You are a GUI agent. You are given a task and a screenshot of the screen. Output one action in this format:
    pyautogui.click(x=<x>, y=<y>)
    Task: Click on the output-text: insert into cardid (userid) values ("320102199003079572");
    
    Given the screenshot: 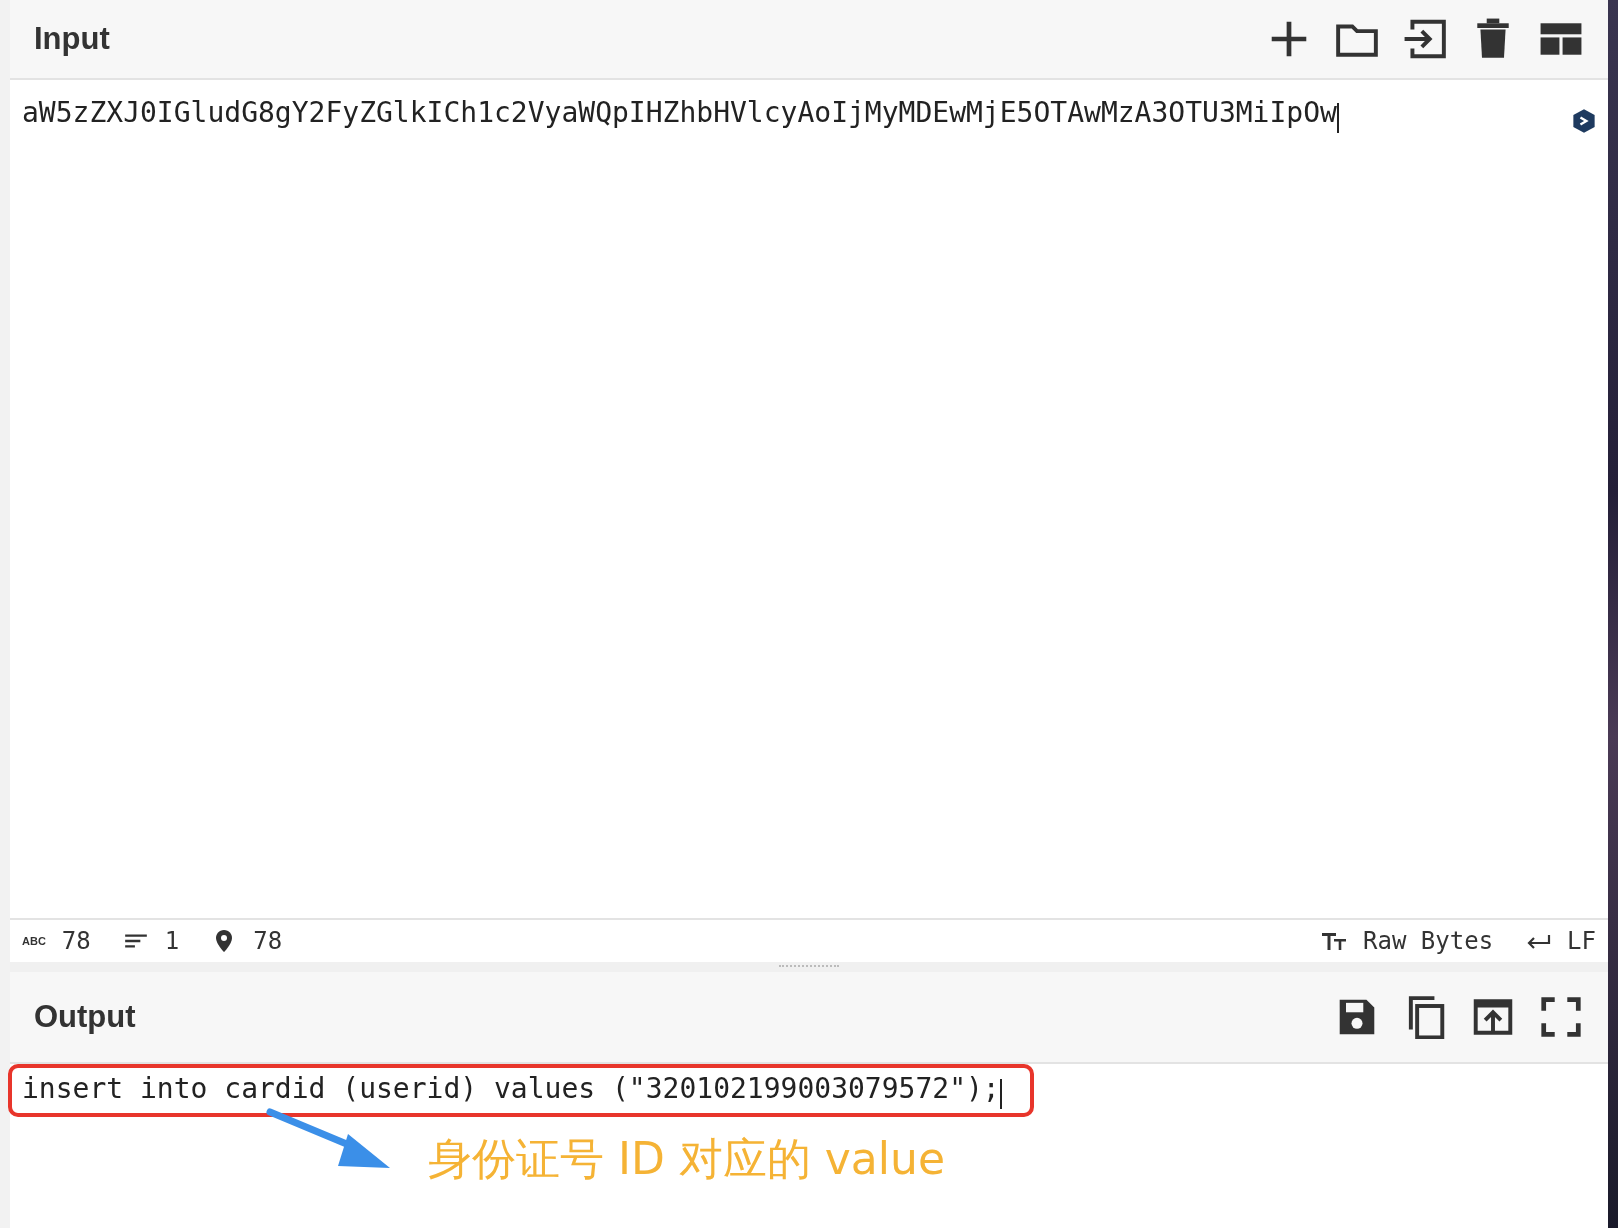 What is the action you would take?
    pyautogui.click(x=511, y=1088)
    